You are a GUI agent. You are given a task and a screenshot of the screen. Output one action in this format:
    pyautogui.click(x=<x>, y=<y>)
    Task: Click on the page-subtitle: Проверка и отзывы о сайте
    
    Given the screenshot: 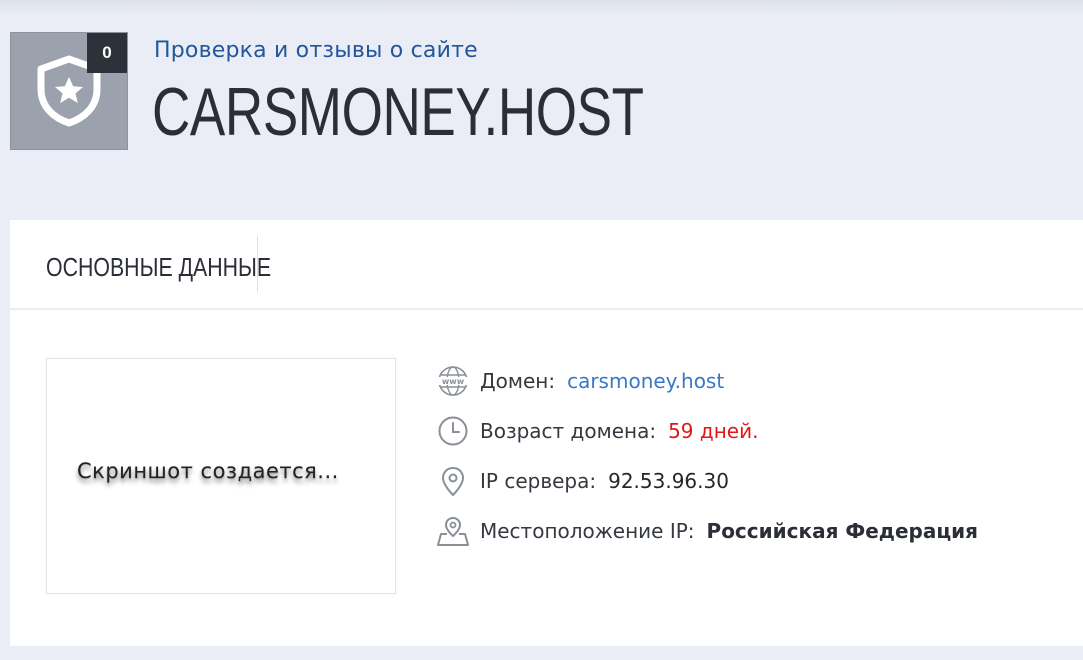 What is the action you would take?
    pyautogui.click(x=316, y=50)
    